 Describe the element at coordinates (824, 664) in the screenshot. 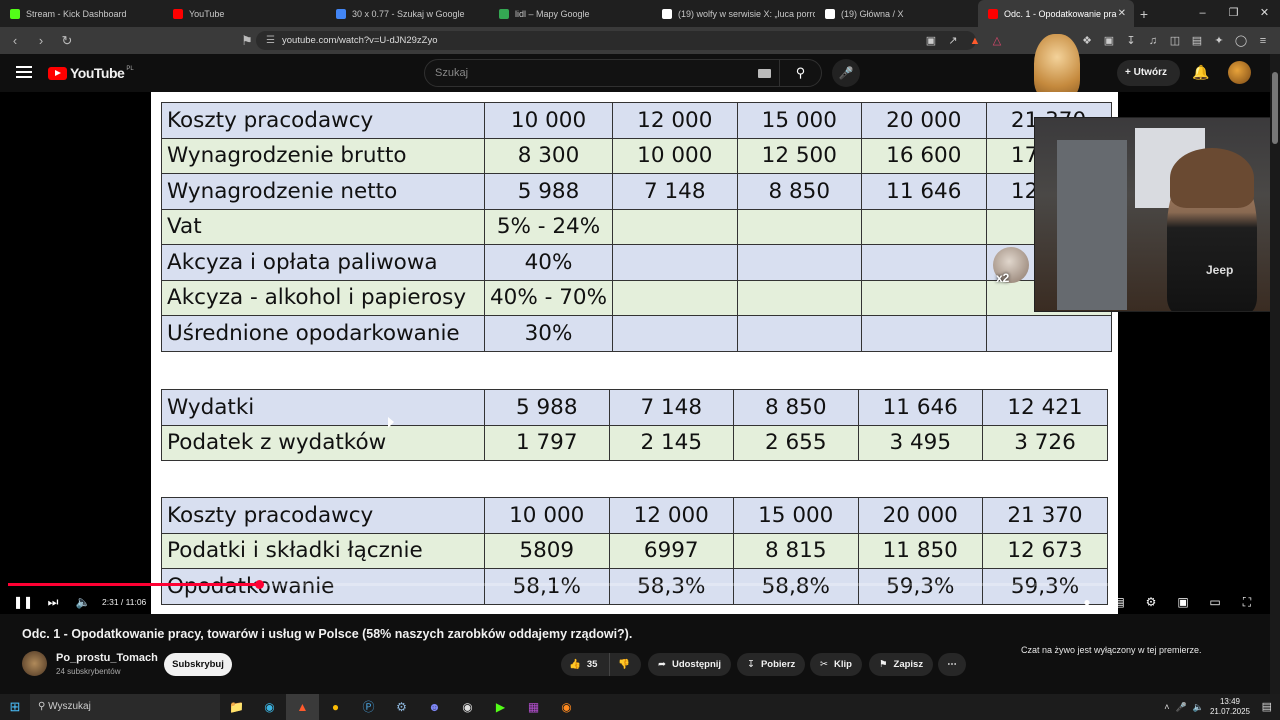

I see `scissors-icon: ✂` at that location.